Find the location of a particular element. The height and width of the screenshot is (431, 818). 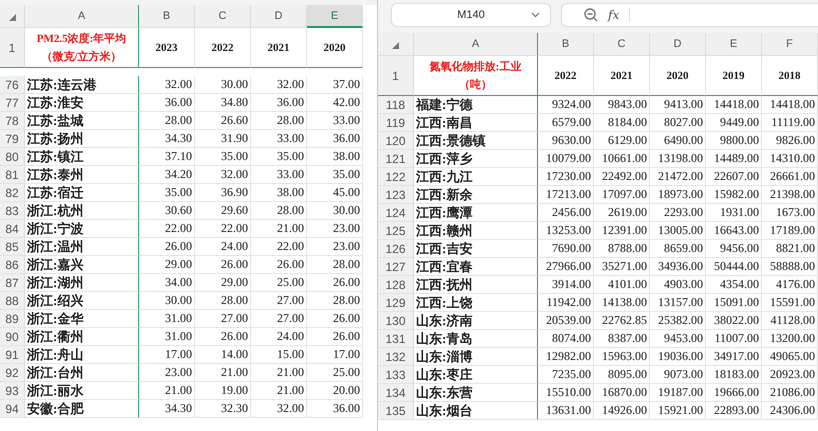

header-title-line: 氮氧化物排放:工业 is located at coordinates (476, 67).